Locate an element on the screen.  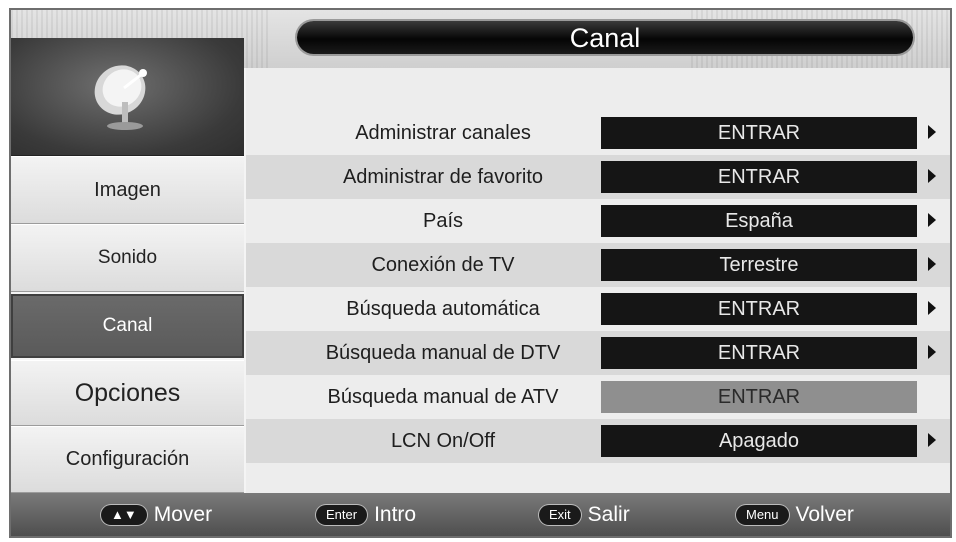
row-label: Administrar canales is located at coordinates (443, 133).